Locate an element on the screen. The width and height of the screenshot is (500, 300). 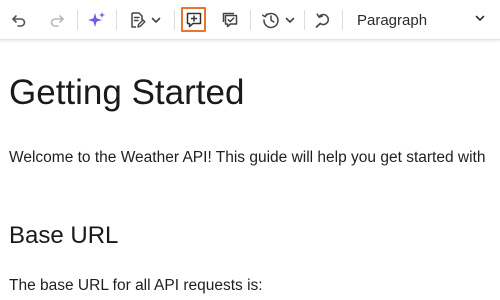
resolve-comments-button is located at coordinates (230, 20).